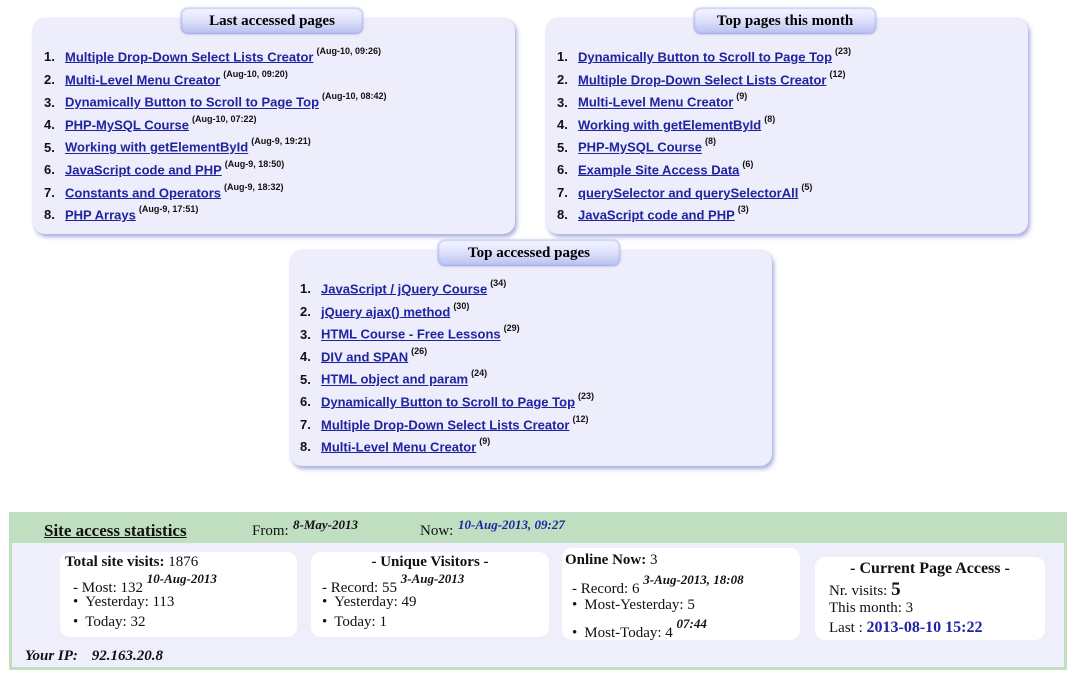 The height and width of the screenshot is (676, 1075). I want to click on page-list-item: 4. PHP-MySQL Course (Aug-10, 07:22), so click(215, 126).